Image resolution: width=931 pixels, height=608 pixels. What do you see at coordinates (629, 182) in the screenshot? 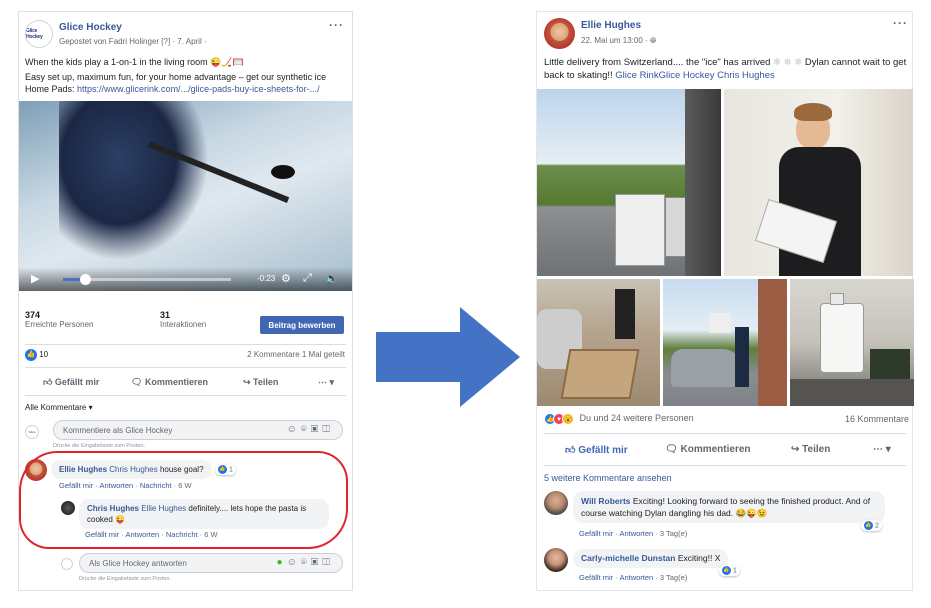
I see `photo-delivery-van` at bounding box center [629, 182].